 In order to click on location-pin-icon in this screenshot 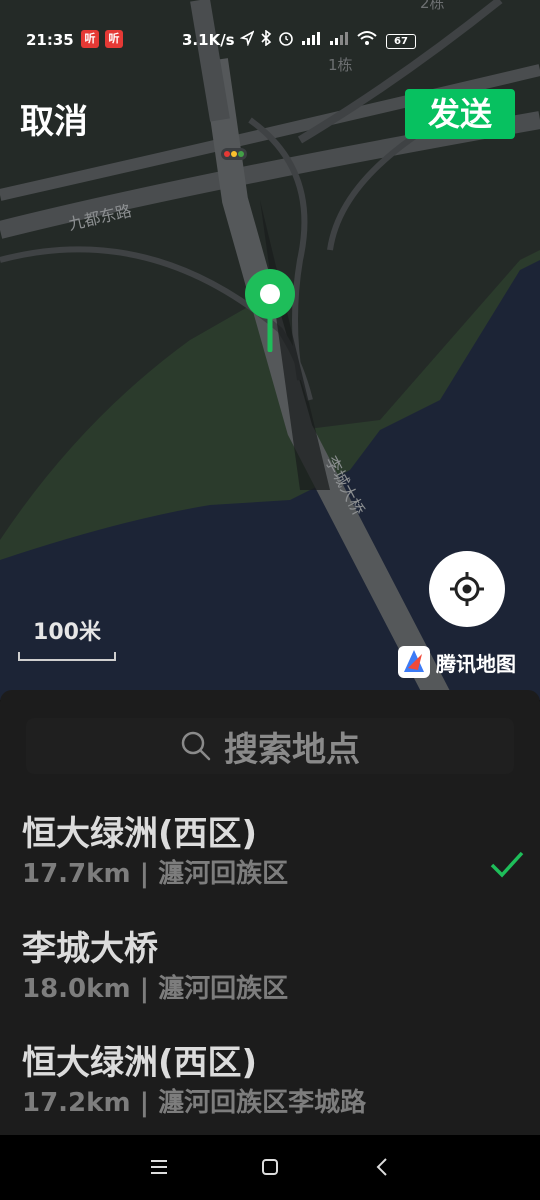, I will do `click(270, 312)`.